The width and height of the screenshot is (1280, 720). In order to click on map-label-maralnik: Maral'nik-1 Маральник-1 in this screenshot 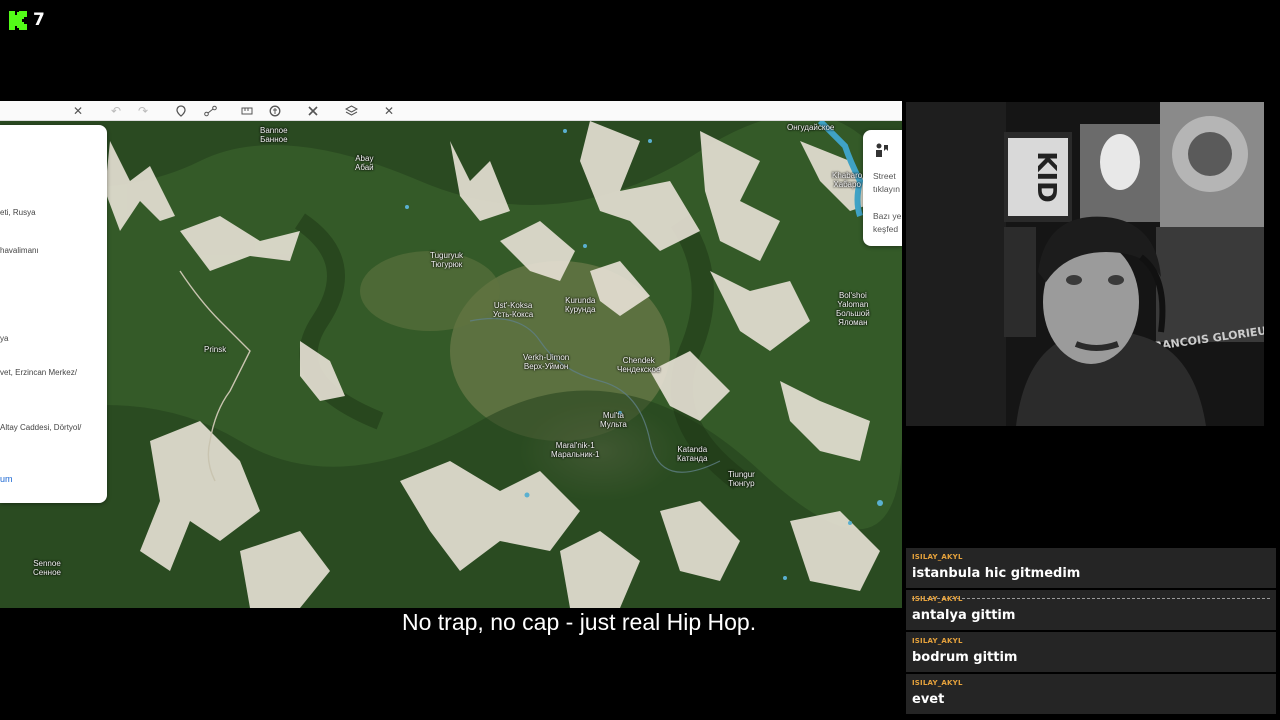, I will do `click(575, 450)`.